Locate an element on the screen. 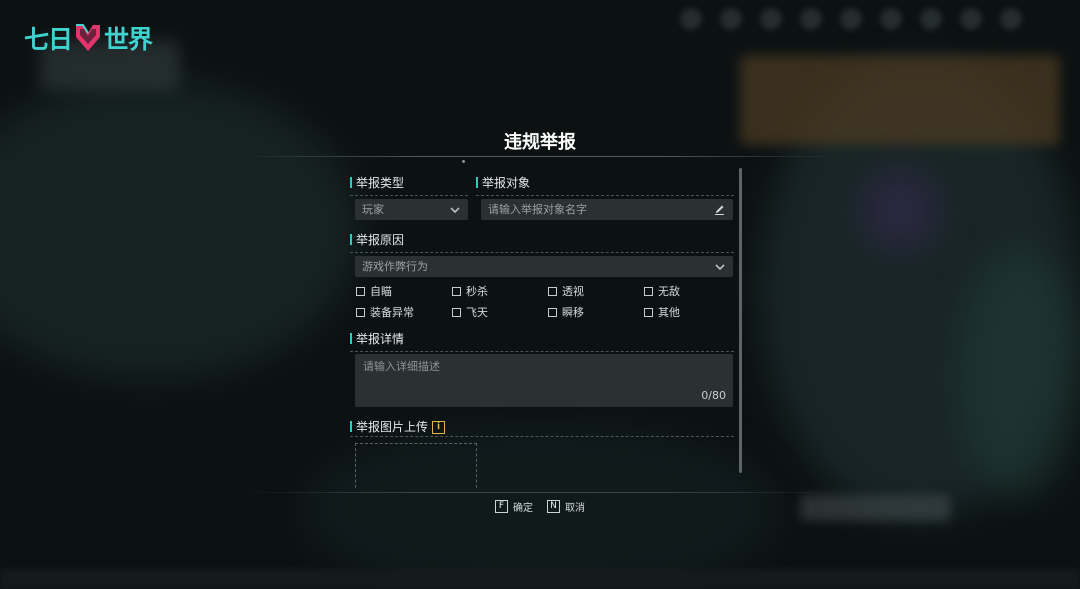 The height and width of the screenshot is (589, 1080). reason-checkbox: 瞬移 is located at coordinates (596, 312).